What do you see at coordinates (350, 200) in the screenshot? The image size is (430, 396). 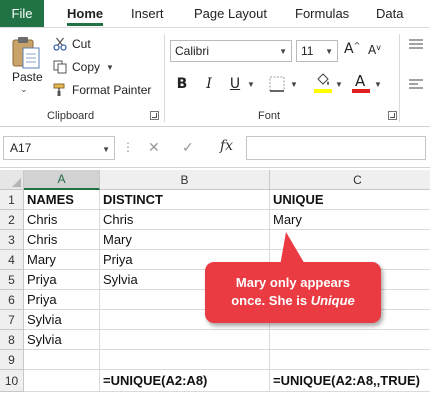 I see `cell-c1: UNIQUE` at bounding box center [350, 200].